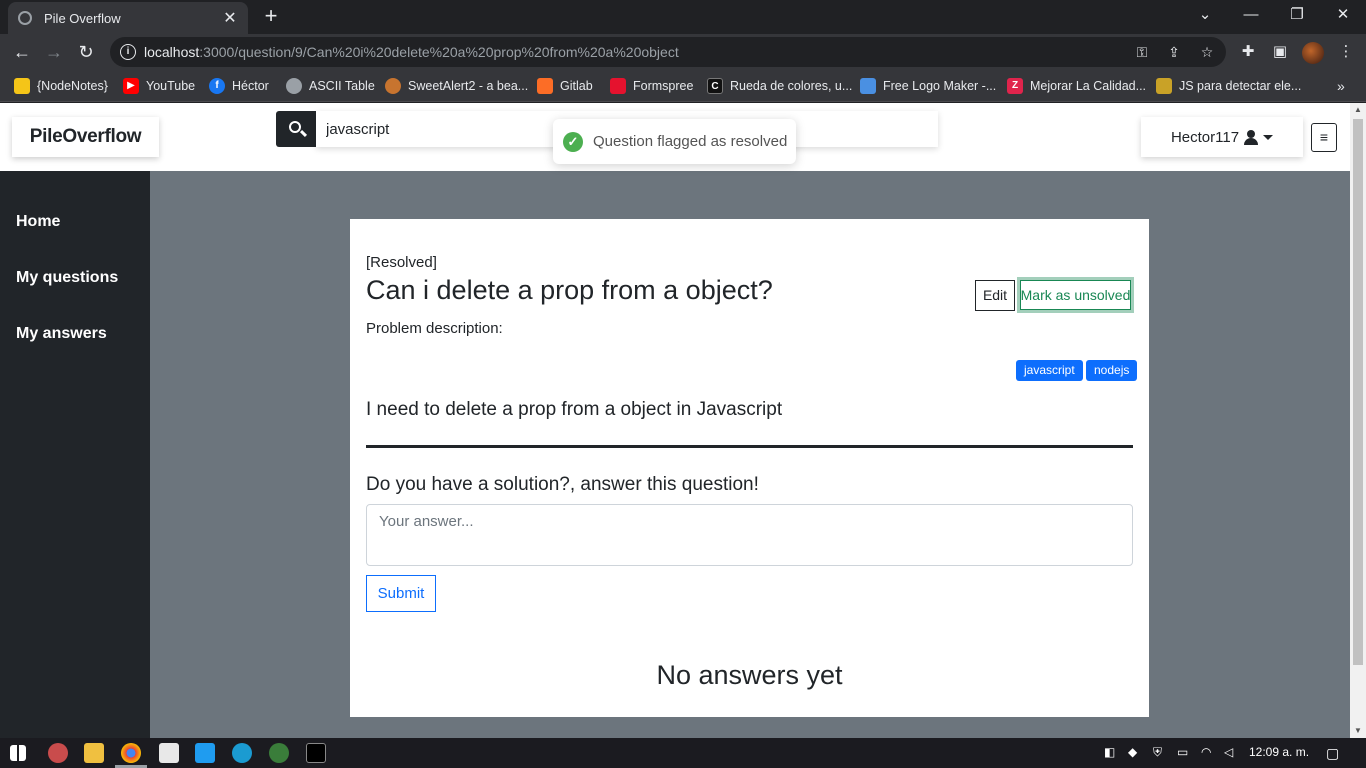 The image size is (1366, 768). What do you see at coordinates (217, 86) in the screenshot?
I see `facebook-icon: f` at bounding box center [217, 86].